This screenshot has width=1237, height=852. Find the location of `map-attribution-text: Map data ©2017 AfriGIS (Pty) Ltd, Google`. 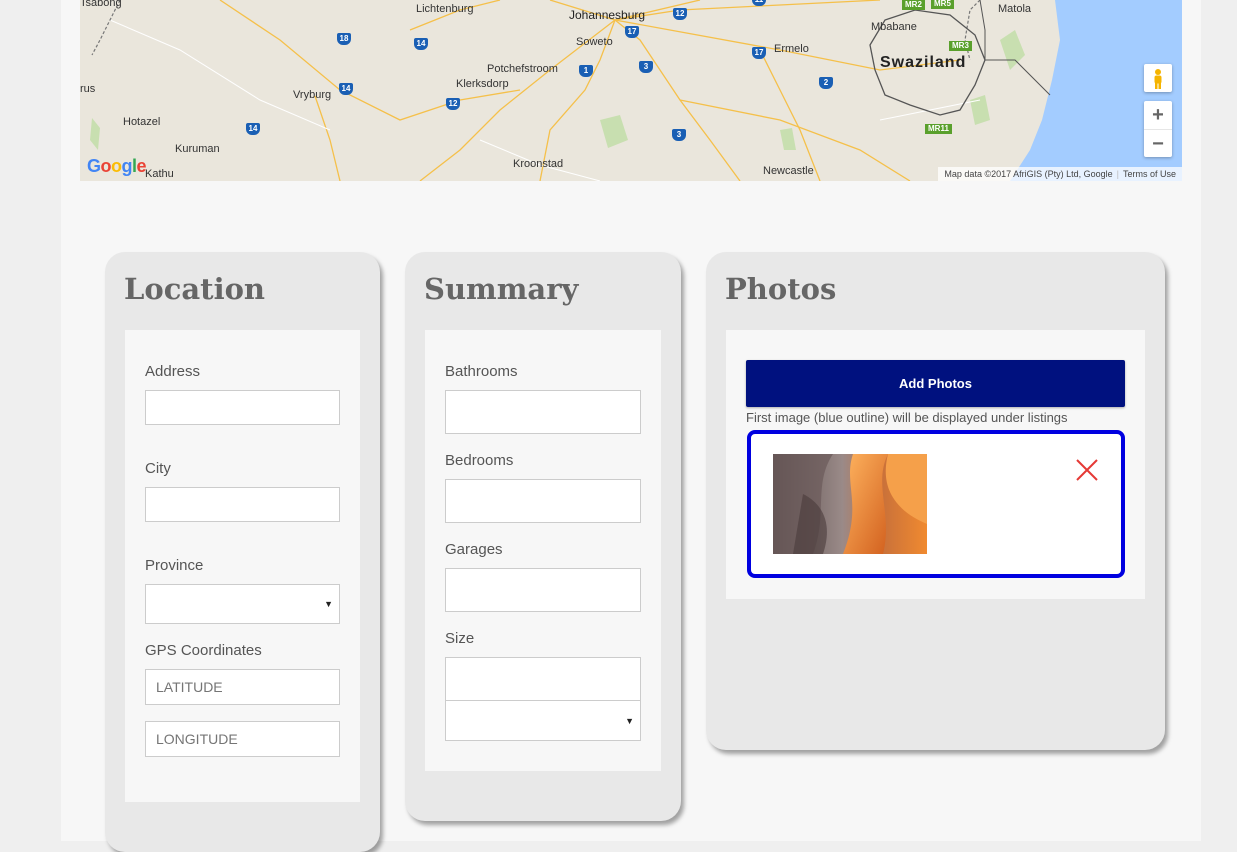

map-attribution-text: Map data ©2017 AfriGIS (Pty) Ltd, Google is located at coordinates (1028, 174).